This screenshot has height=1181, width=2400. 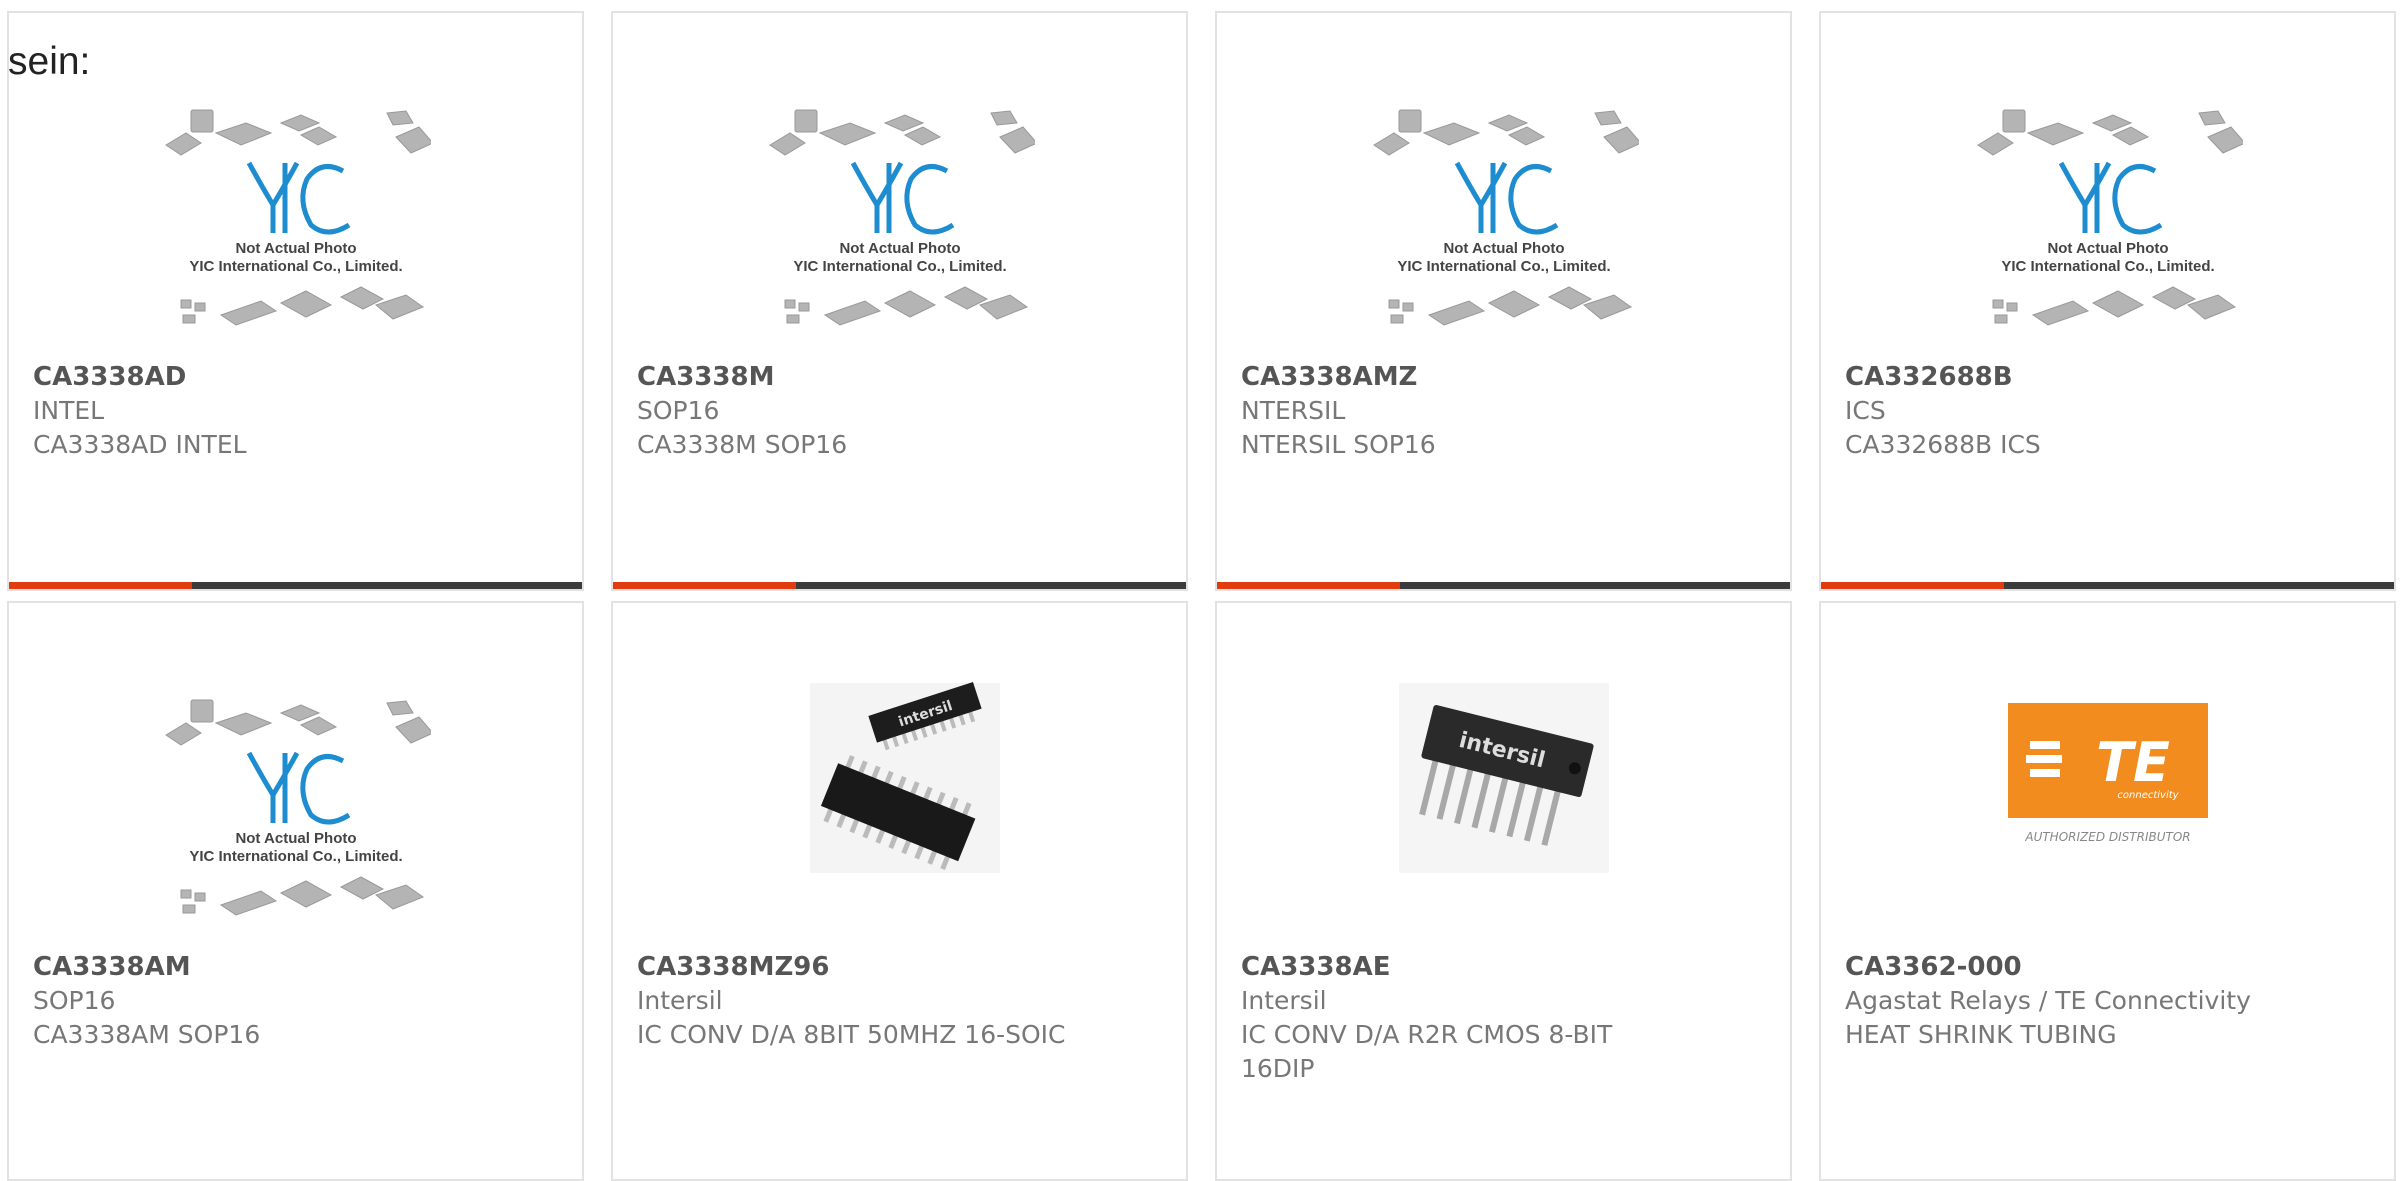 I want to click on description: CA3338AM SOP16, so click(x=147, y=1034).